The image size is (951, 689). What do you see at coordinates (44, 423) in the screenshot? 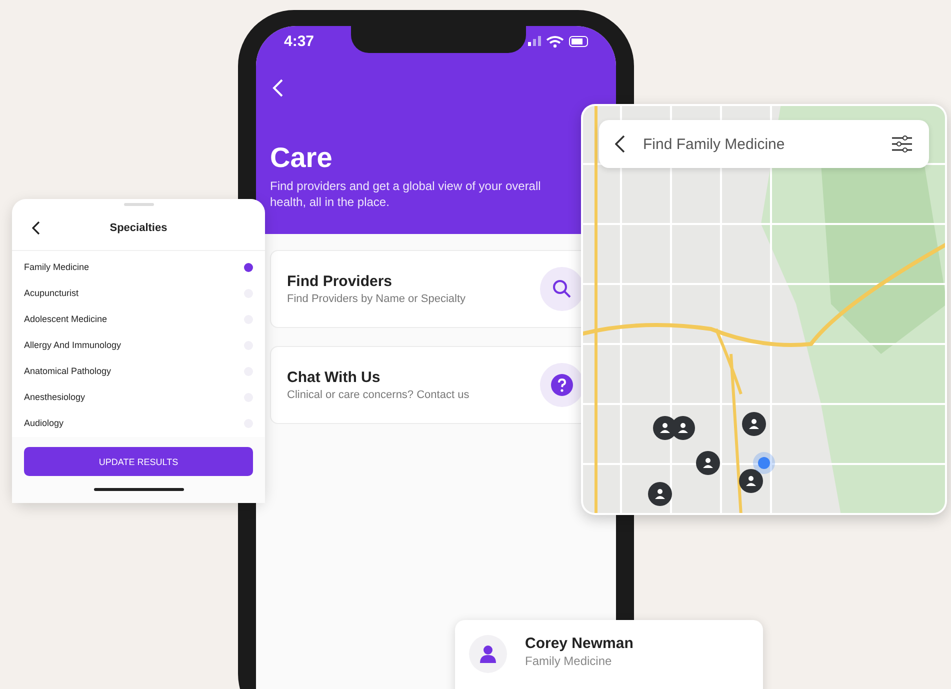
I see `specialty-option: Audiology` at bounding box center [44, 423].